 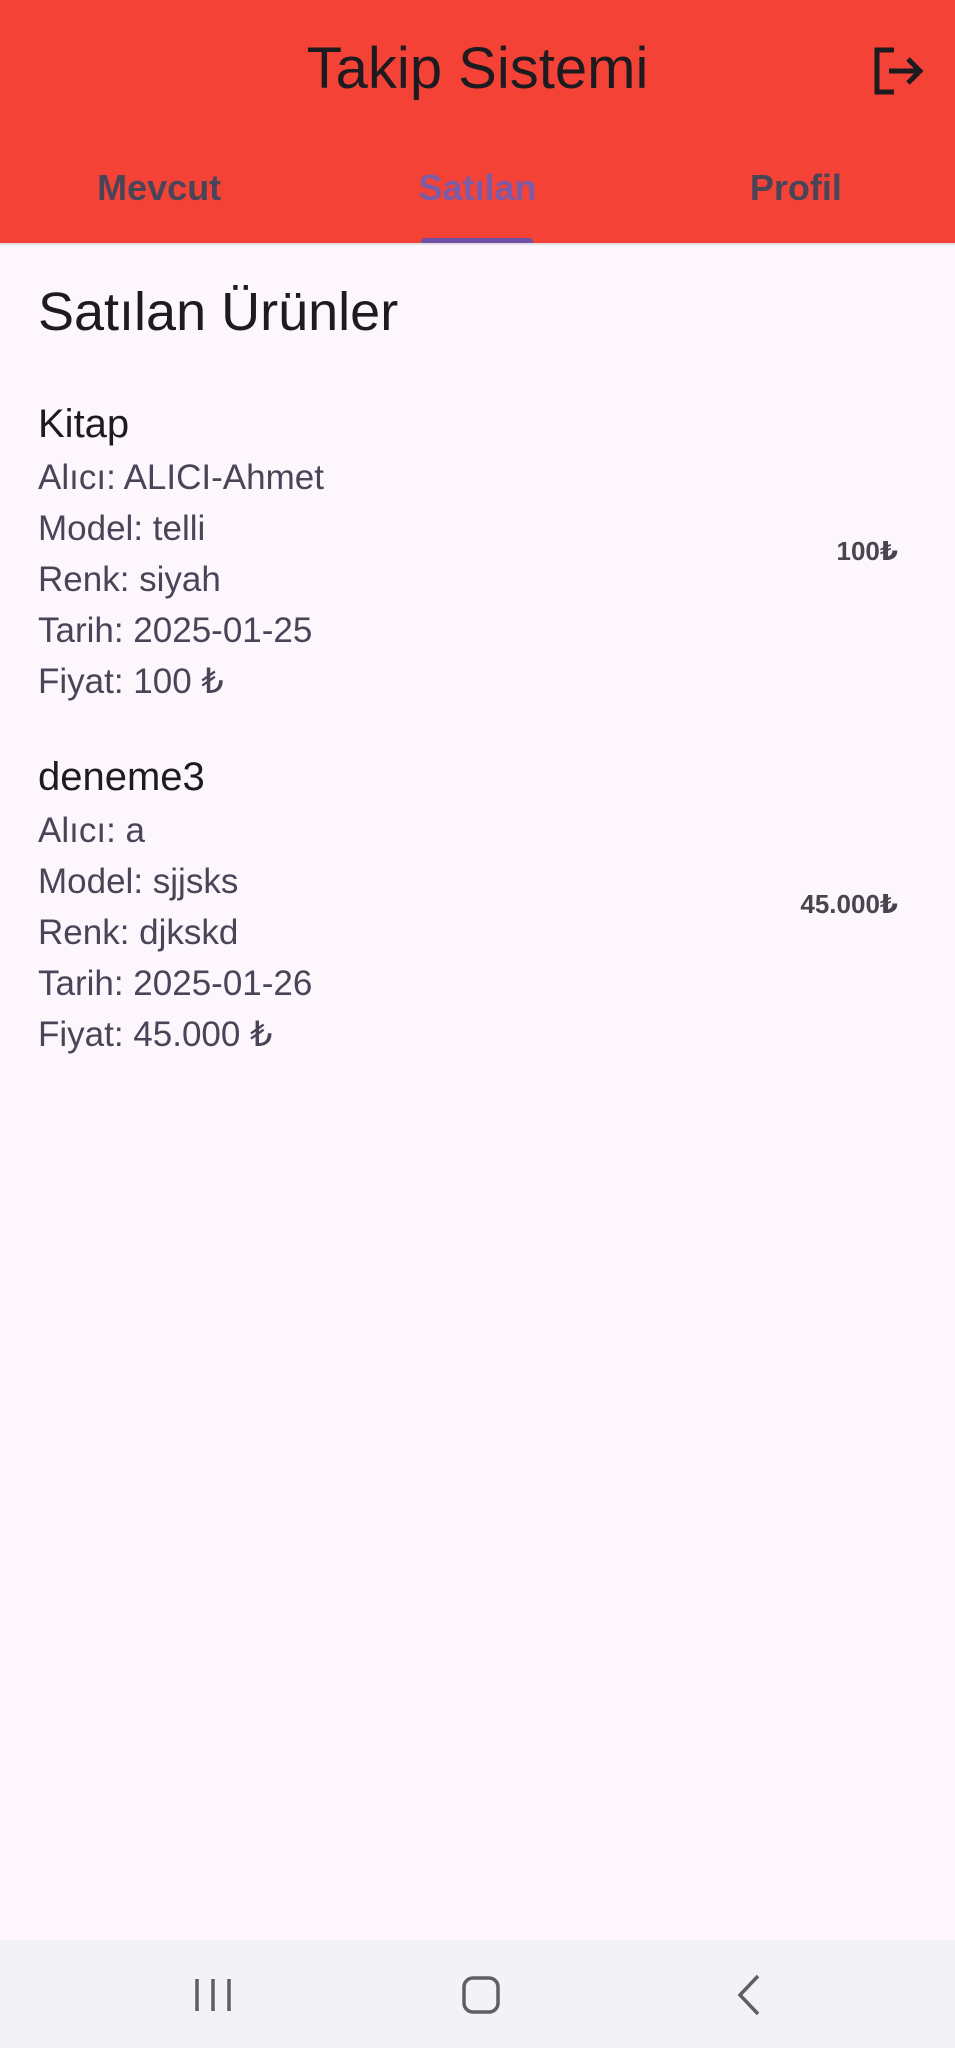 What do you see at coordinates (155, 1034) in the screenshot?
I see `item-price-line: Fiyat: 45.000 ₺` at bounding box center [155, 1034].